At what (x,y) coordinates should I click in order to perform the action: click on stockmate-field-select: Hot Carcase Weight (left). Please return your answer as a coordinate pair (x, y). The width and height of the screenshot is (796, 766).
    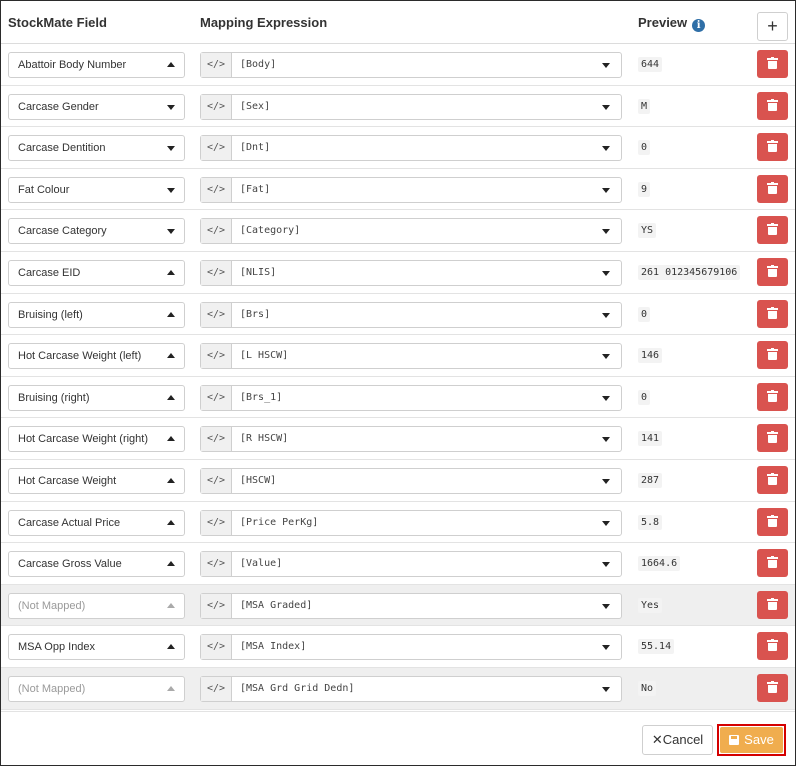
    Looking at the image, I should click on (96, 356).